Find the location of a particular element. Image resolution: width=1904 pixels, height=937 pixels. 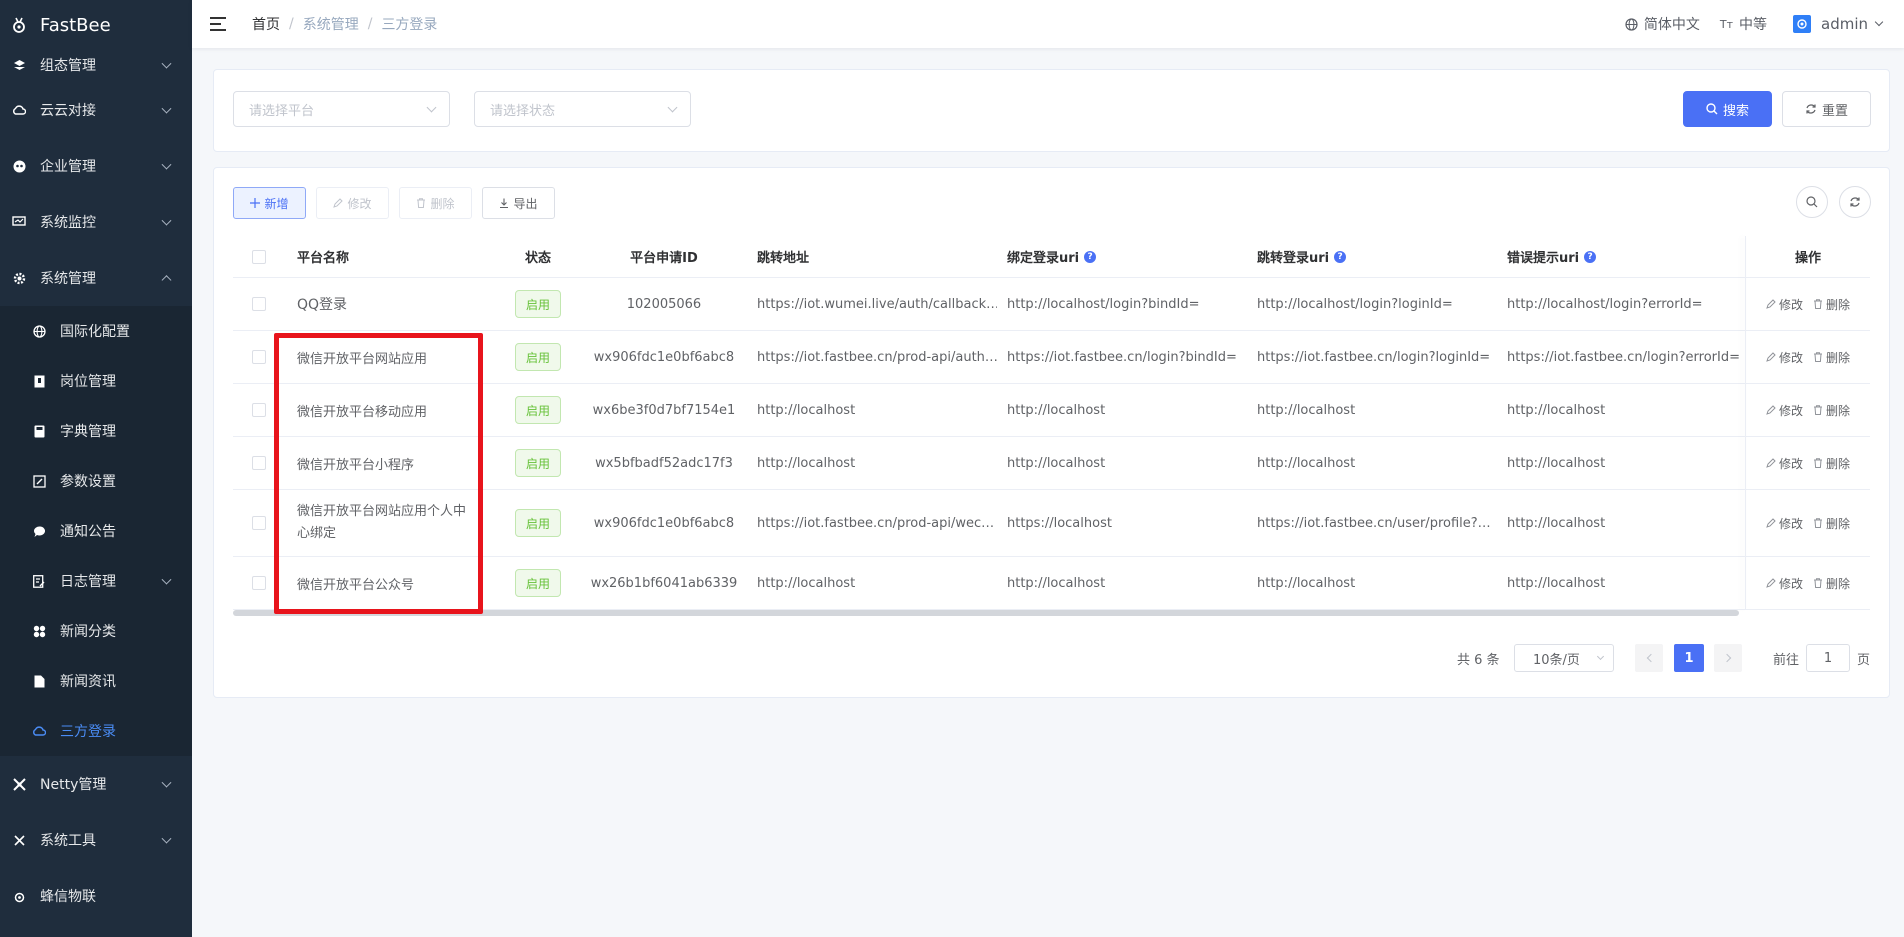

sidebar-subitem-params: 参数设置 is located at coordinates (96, 481).